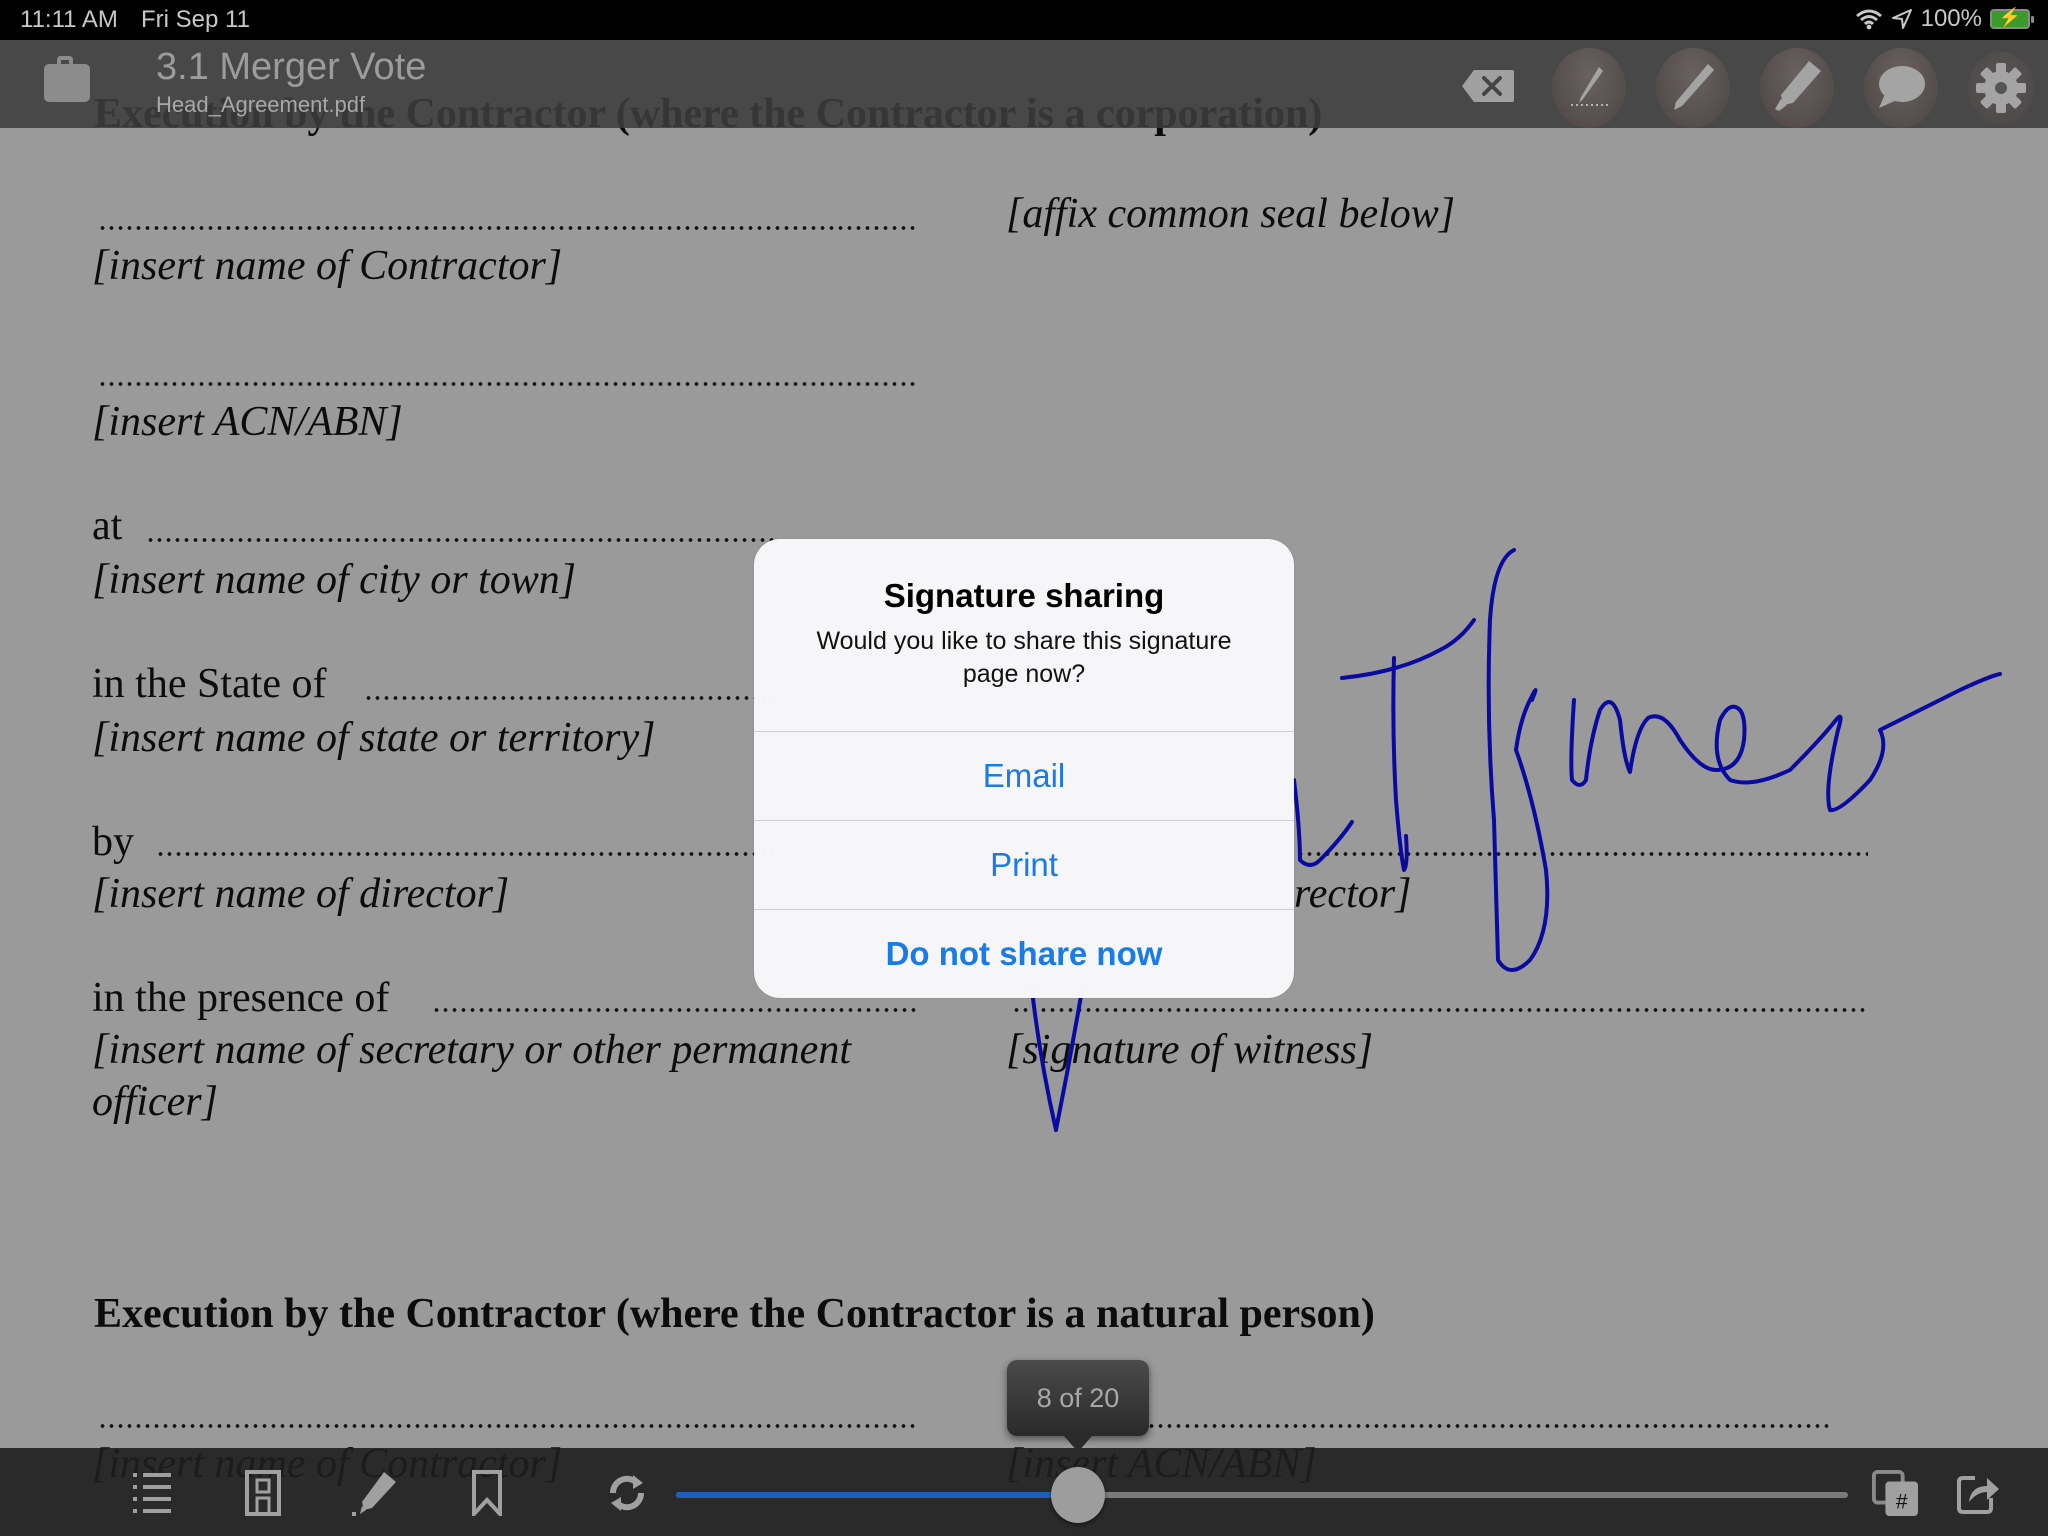 The height and width of the screenshot is (1536, 2048). I want to click on state-label: in the State of, so click(209, 684).